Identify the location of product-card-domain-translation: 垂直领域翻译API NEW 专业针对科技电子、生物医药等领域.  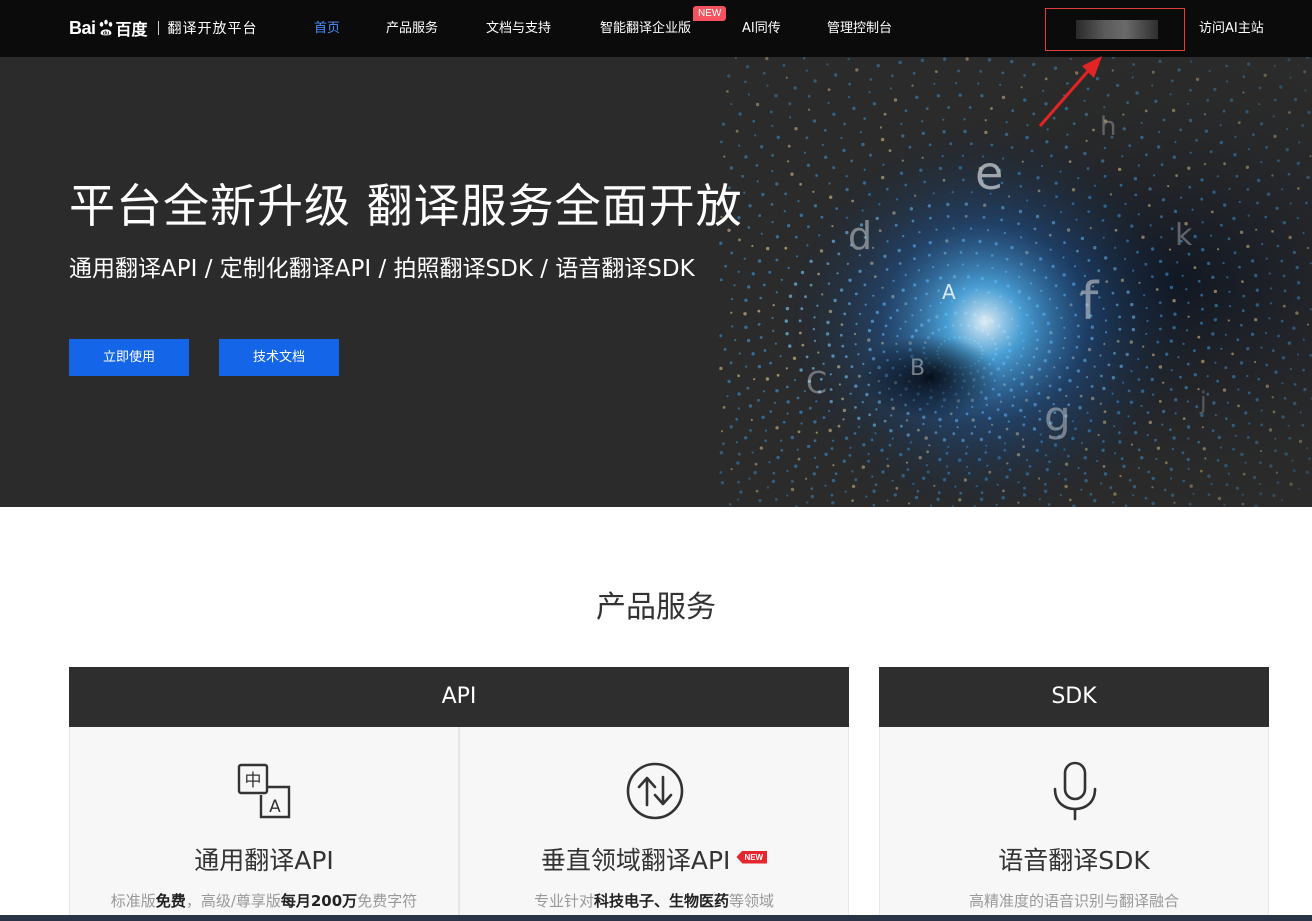
(654, 824).